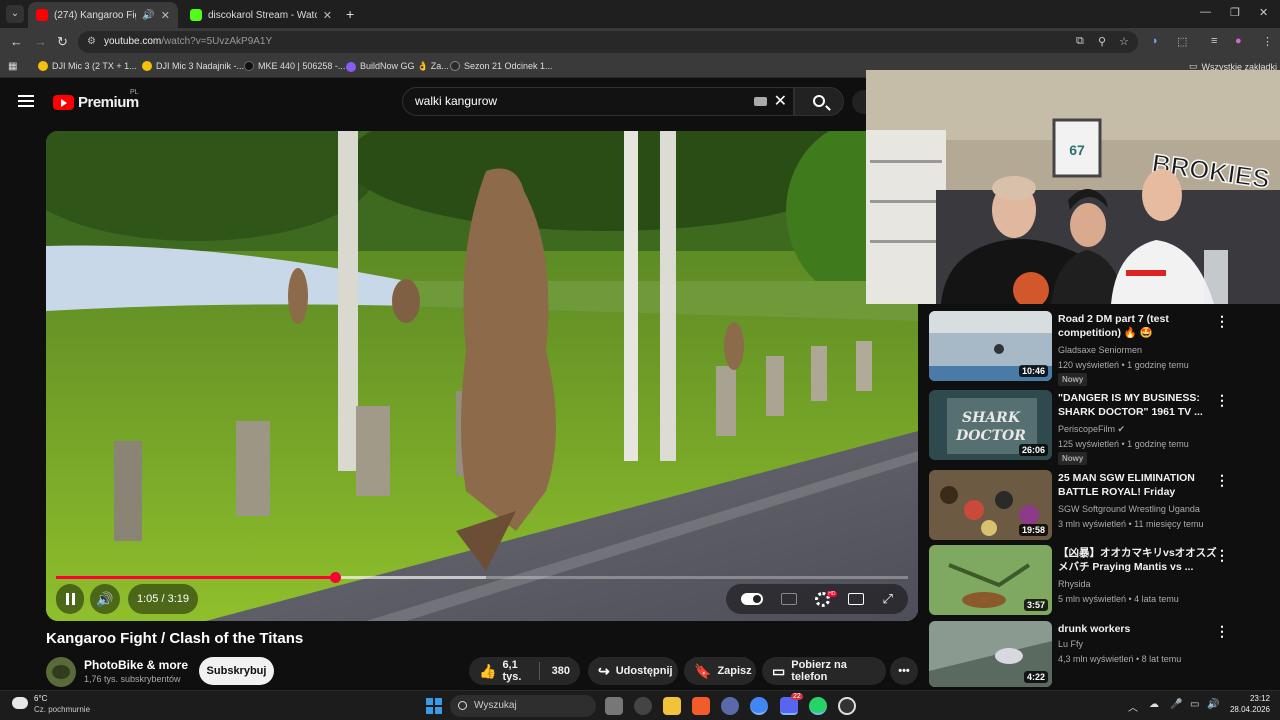 Image resolution: width=1280 pixels, height=720 pixels. Describe the element at coordinates (598, 101) in the screenshot. I see `search-input: walki kangurow ✕` at that location.